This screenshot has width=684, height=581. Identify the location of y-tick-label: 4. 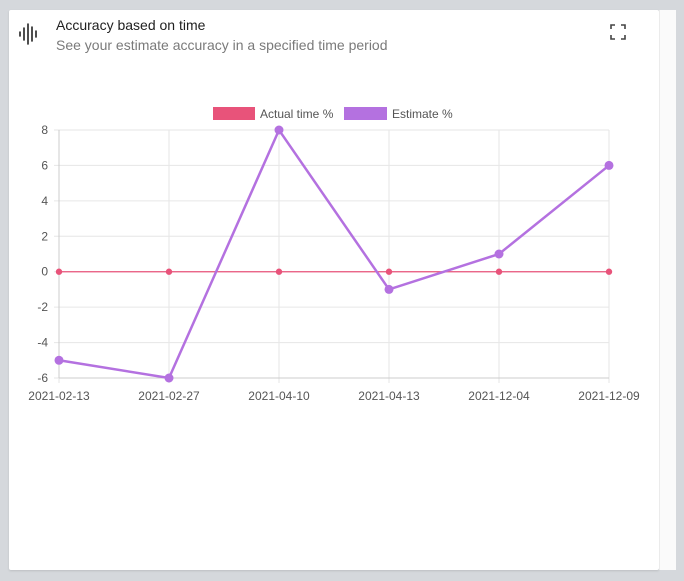
(44, 201).